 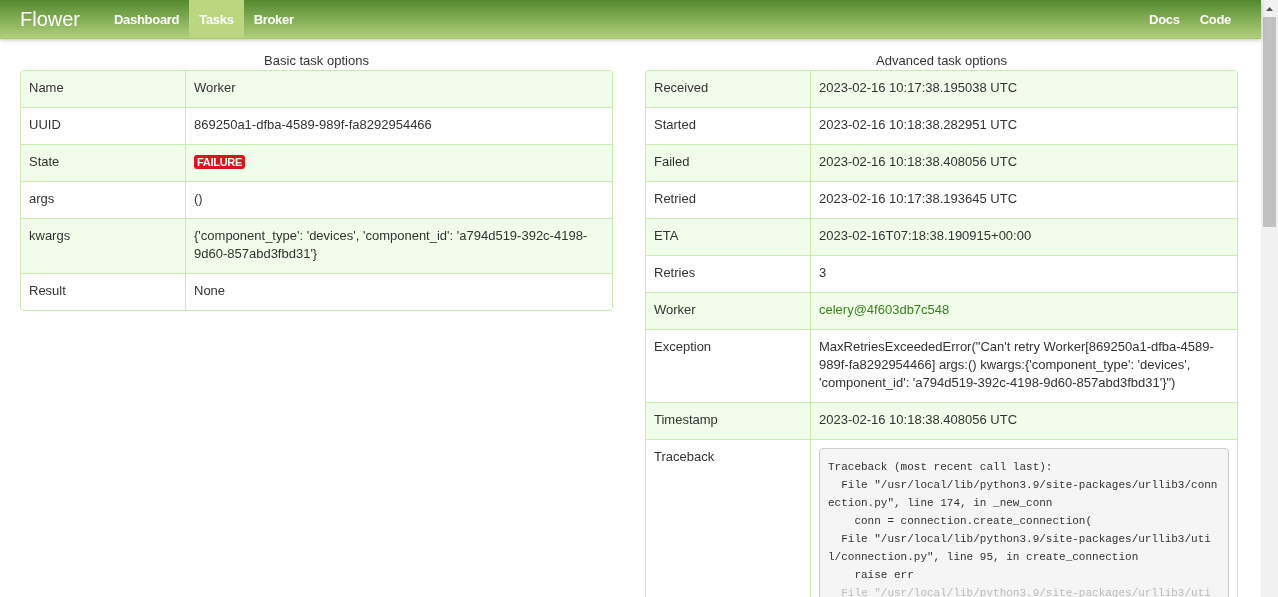 I want to click on scrollbar-thumb, so click(x=1269, y=122).